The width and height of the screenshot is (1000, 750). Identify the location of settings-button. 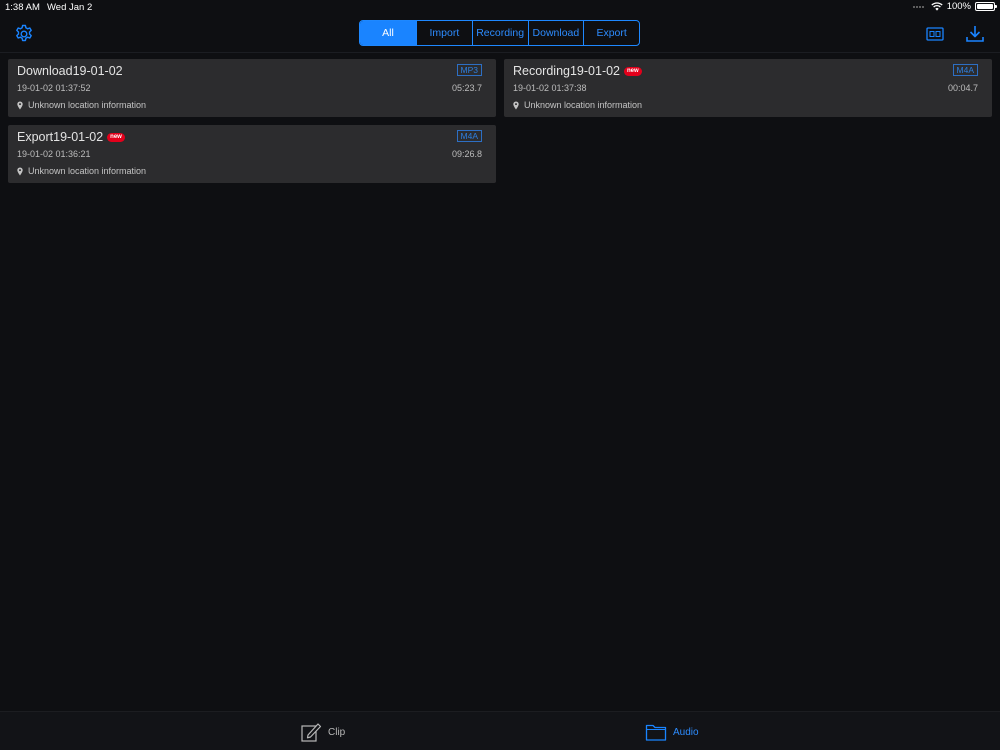
(24, 34).